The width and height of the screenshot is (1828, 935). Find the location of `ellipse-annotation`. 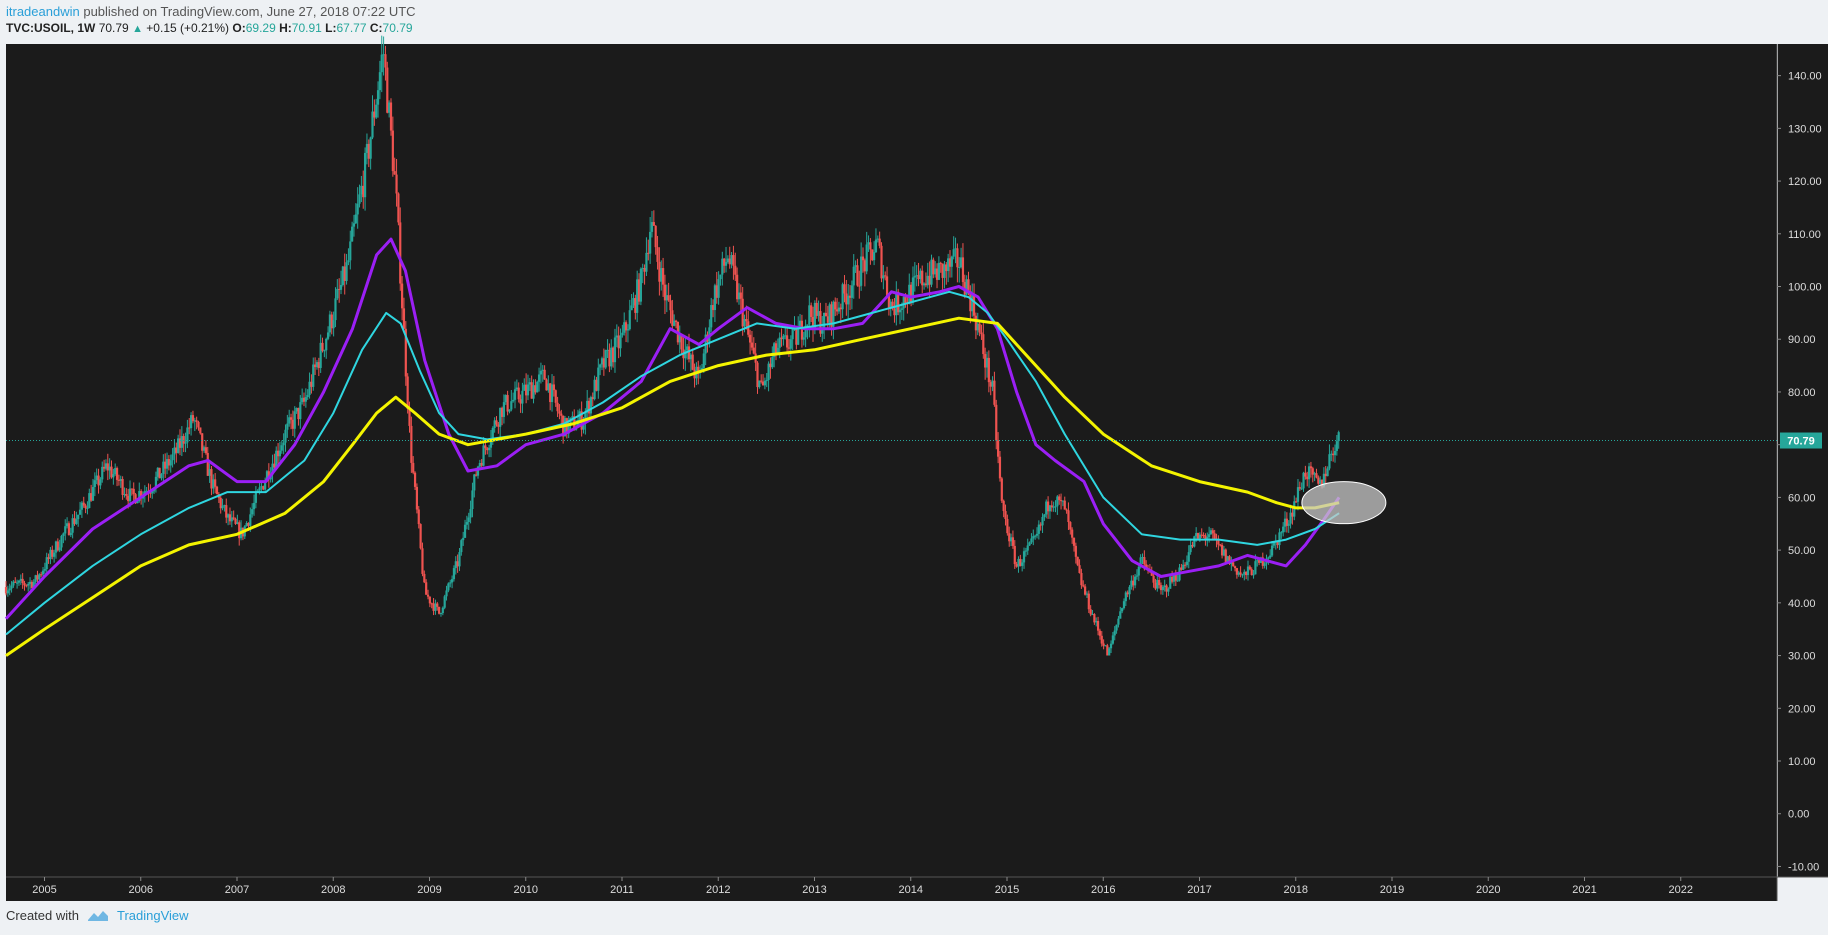

ellipse-annotation is located at coordinates (1344, 503).